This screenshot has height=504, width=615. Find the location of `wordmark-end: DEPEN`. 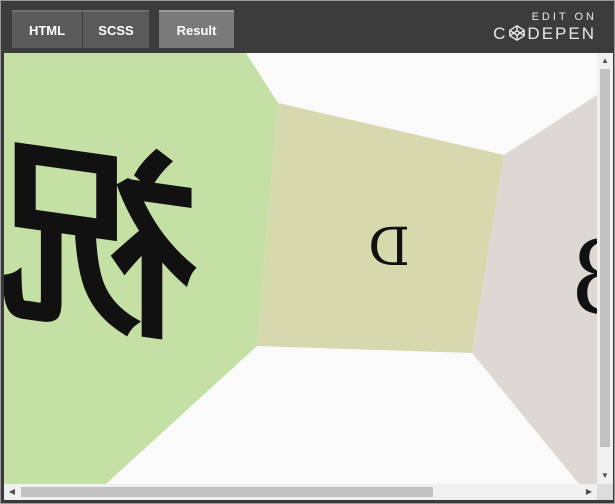

wordmark-end: DEPEN is located at coordinates (561, 33).